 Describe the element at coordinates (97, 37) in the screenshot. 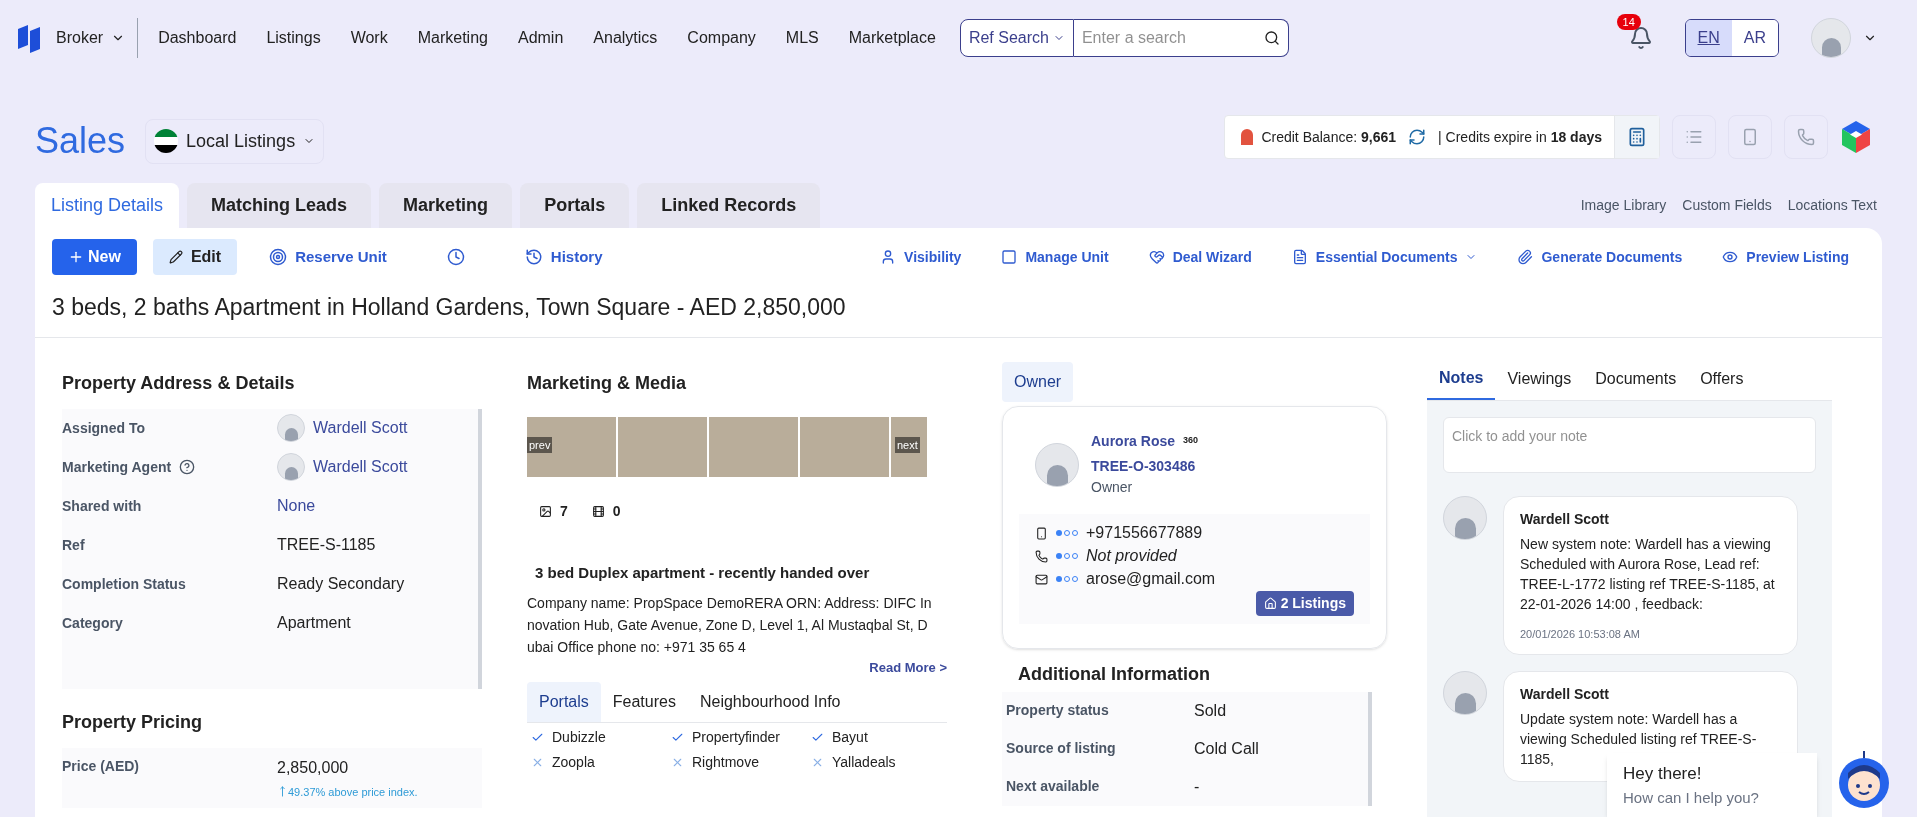

I see `role-dropdown: Broker` at that location.